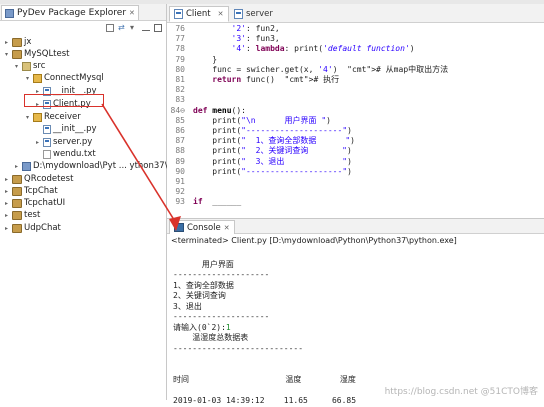 The width and height of the screenshot is (544, 407). I want to click on minimize-icon, so click(146, 28).